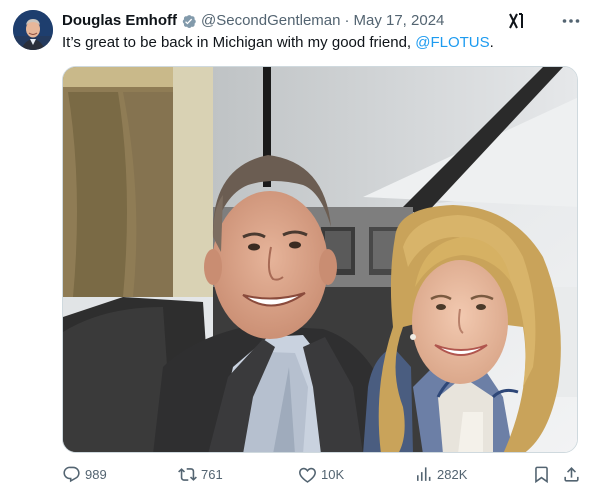 The width and height of the screenshot is (589, 486). What do you see at coordinates (452, 42) in the screenshot?
I see `mention-link: @FLOTUS` at bounding box center [452, 42].